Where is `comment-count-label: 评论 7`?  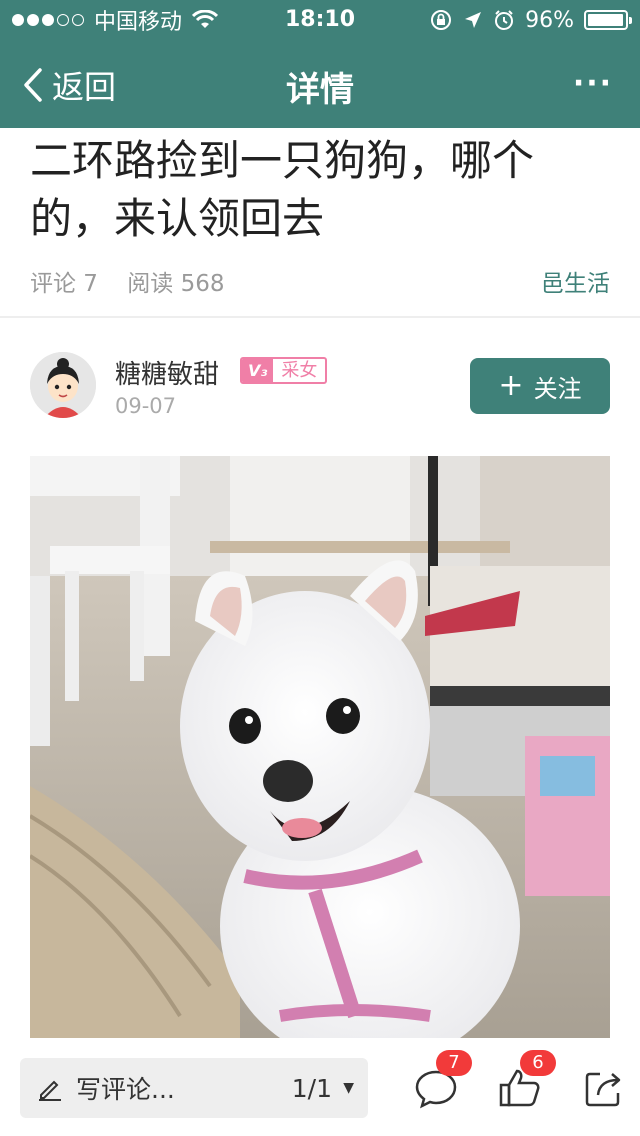
comment-count-label: 评论 7 is located at coordinates (64, 284).